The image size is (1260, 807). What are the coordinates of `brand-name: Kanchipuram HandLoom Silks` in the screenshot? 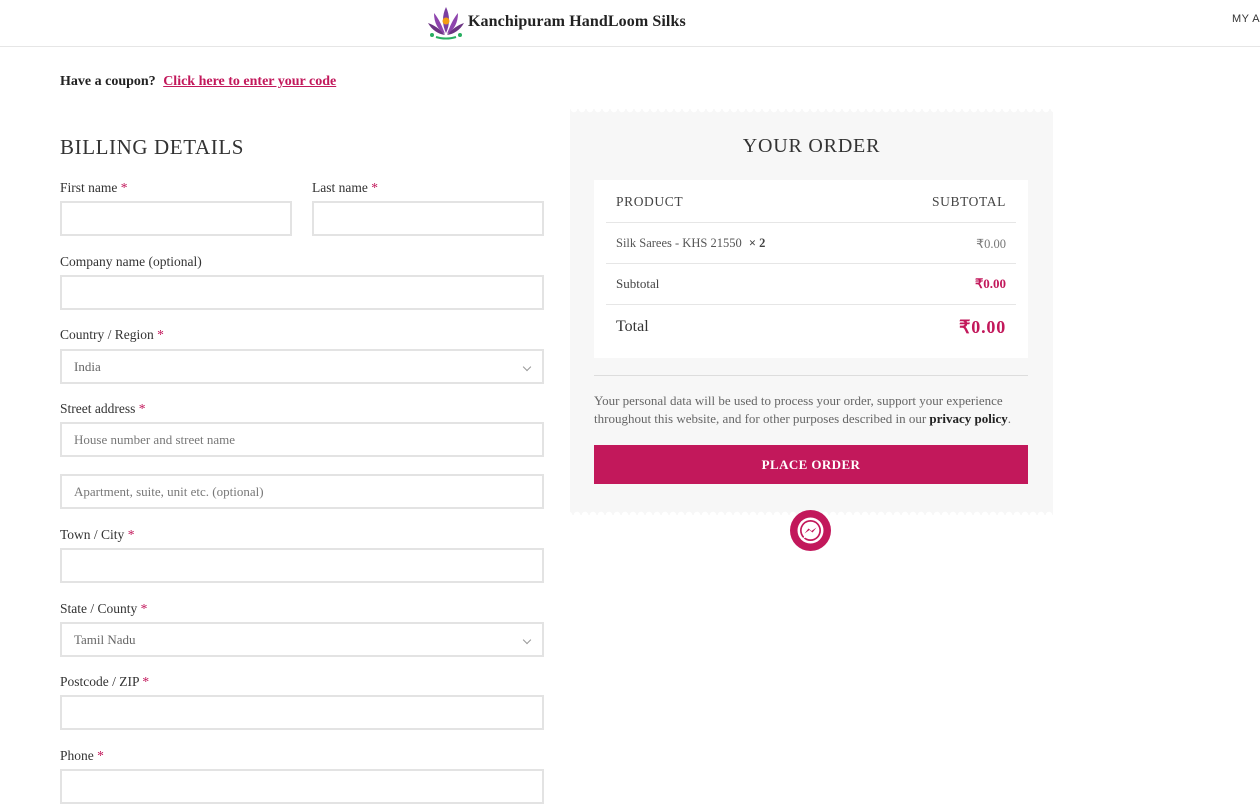 It's located at (577, 21).